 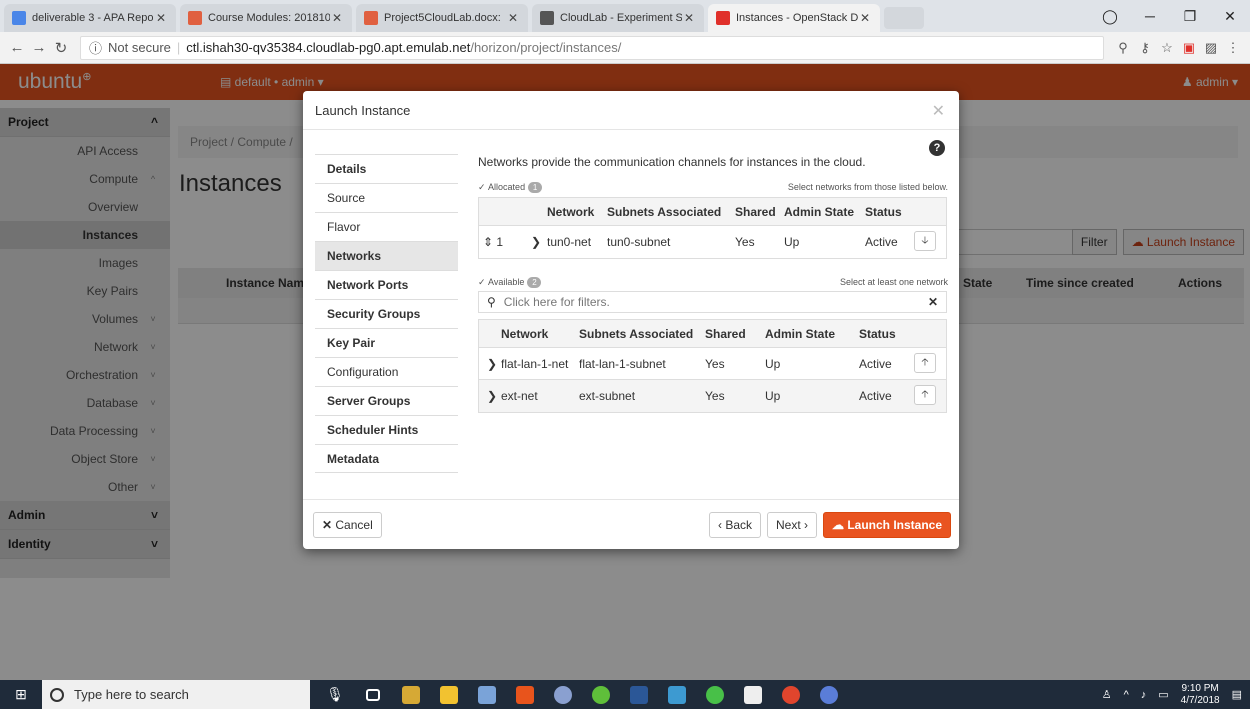 I want to click on microphone-icon: 🎙, so click(x=335, y=694).